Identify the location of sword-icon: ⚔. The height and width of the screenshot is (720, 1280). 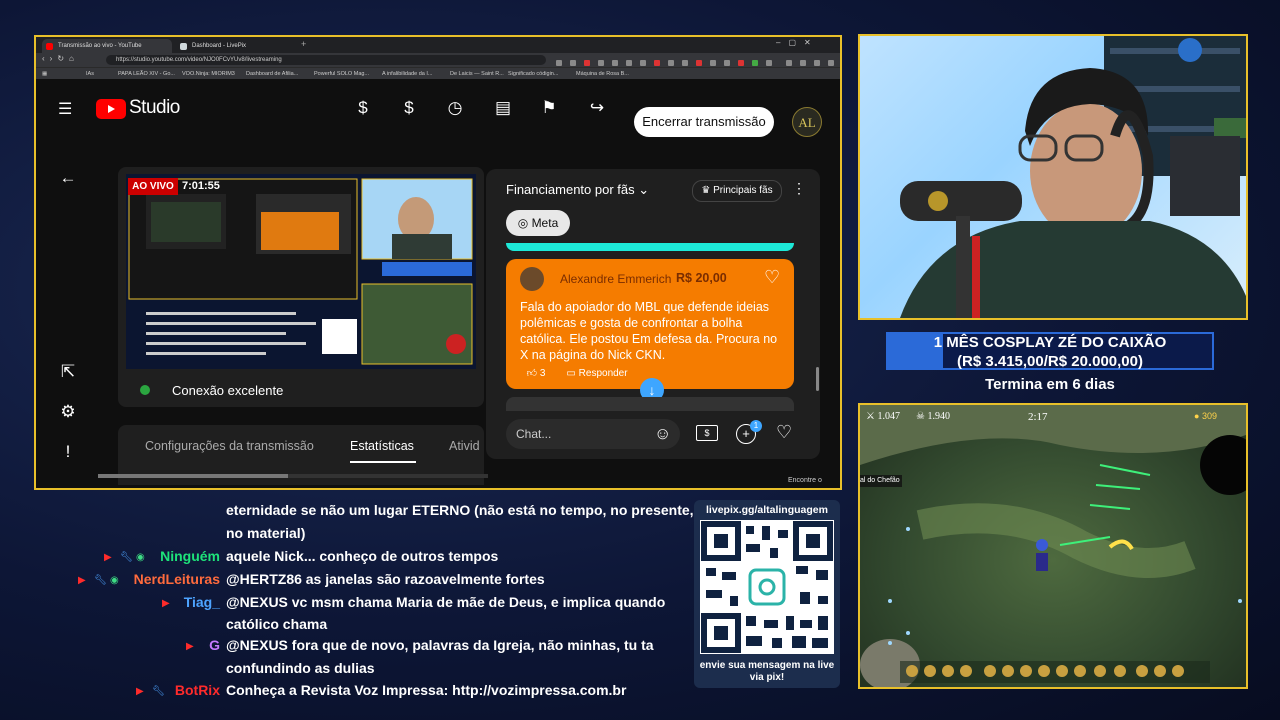
(872, 416).